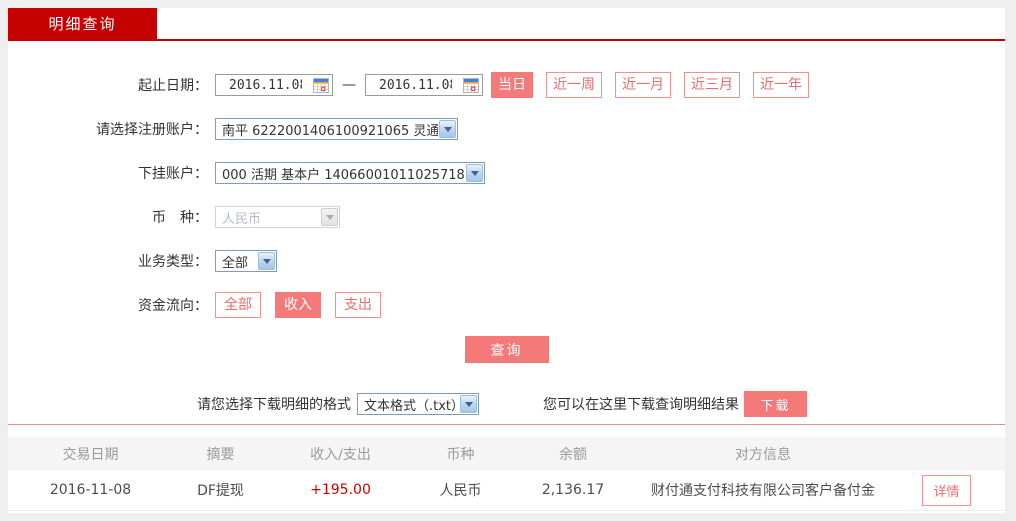 This screenshot has height=521, width=1016. I want to click on business-type-value: 全部, so click(235, 263).